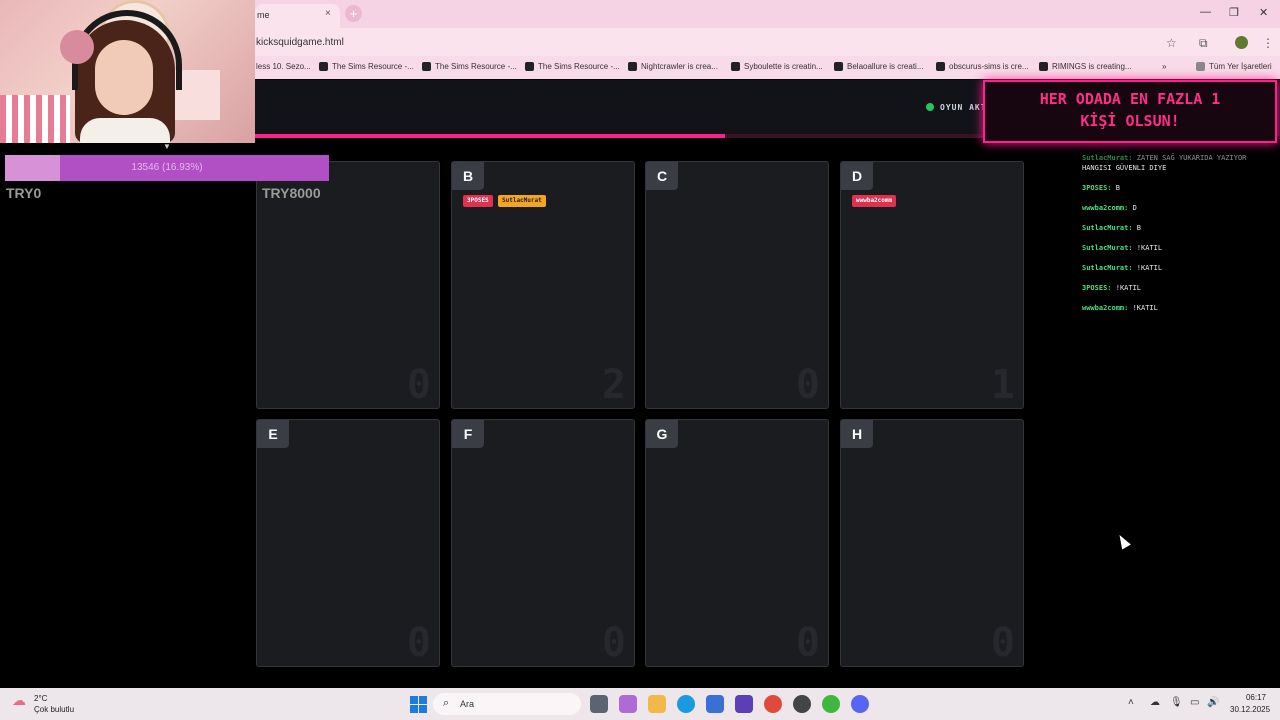 The image size is (1280, 720). Describe the element at coordinates (1112, 288) in the screenshot. I see `chat-message: 3POSES: !KATIL` at that location.